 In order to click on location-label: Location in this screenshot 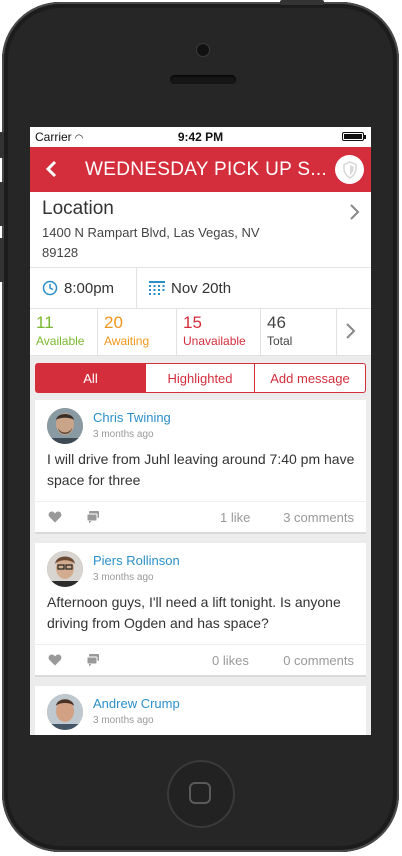, I will do `click(78, 208)`.